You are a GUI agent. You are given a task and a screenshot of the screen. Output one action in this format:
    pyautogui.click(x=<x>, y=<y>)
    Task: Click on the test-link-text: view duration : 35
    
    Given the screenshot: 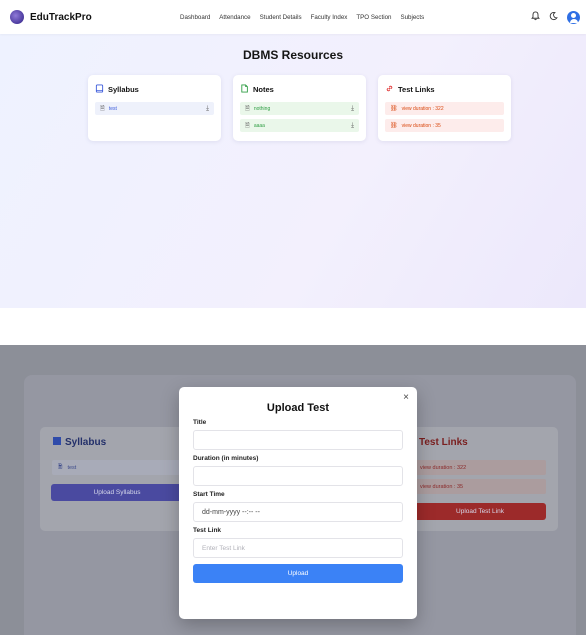 What is the action you would take?
    pyautogui.click(x=421, y=125)
    